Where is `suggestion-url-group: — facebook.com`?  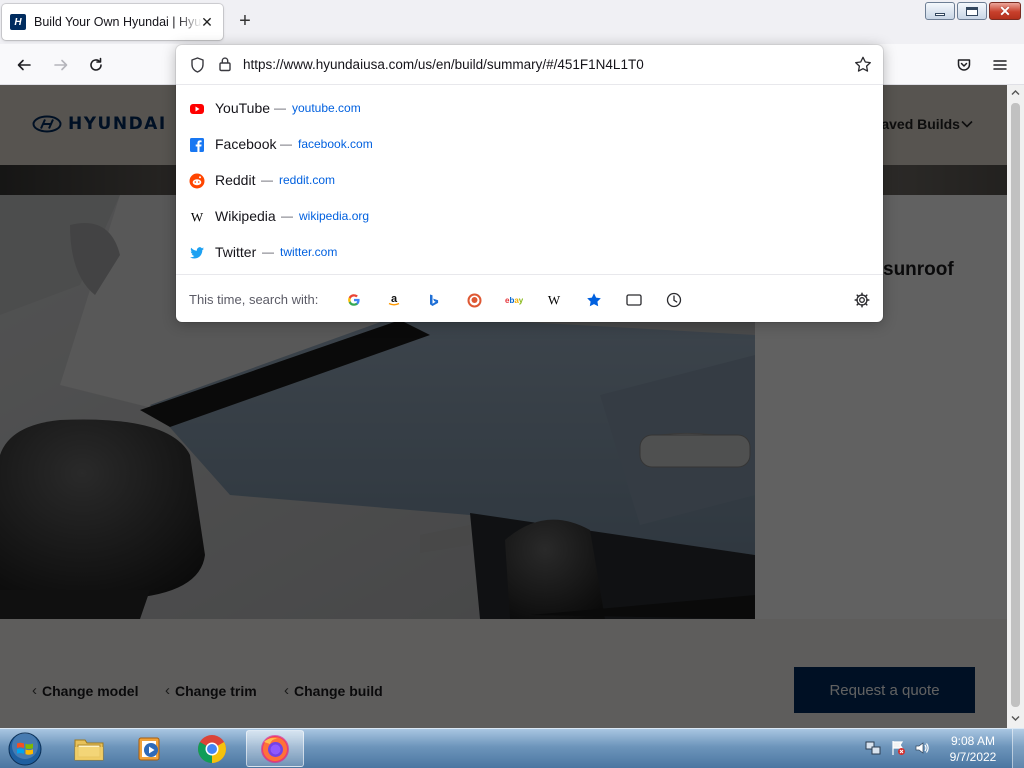 suggestion-url-group: — facebook.com is located at coordinates (326, 144).